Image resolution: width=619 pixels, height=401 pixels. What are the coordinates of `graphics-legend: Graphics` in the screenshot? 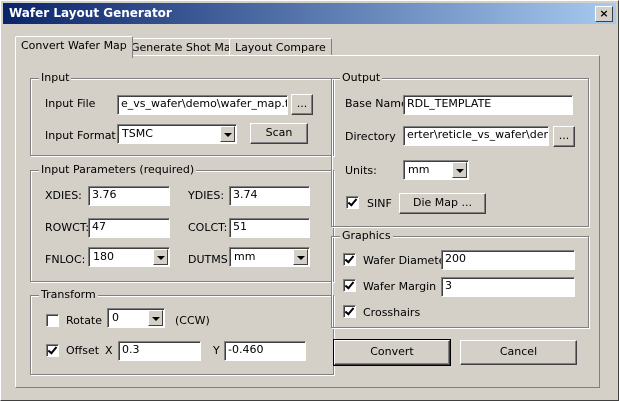 It's located at (366, 235).